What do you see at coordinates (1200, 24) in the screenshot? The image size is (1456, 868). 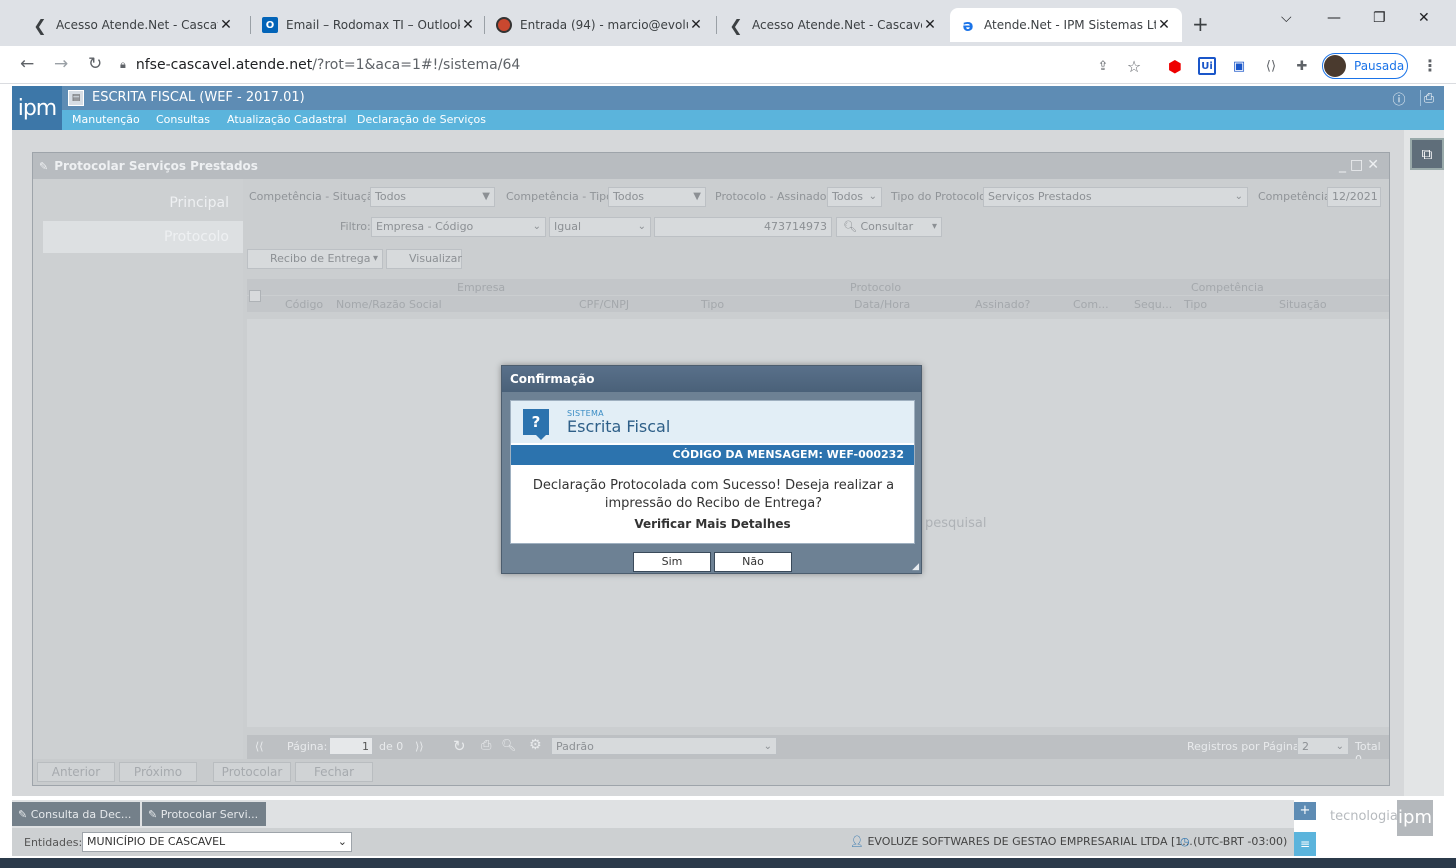 I see `new-tab-icon: +` at bounding box center [1200, 24].